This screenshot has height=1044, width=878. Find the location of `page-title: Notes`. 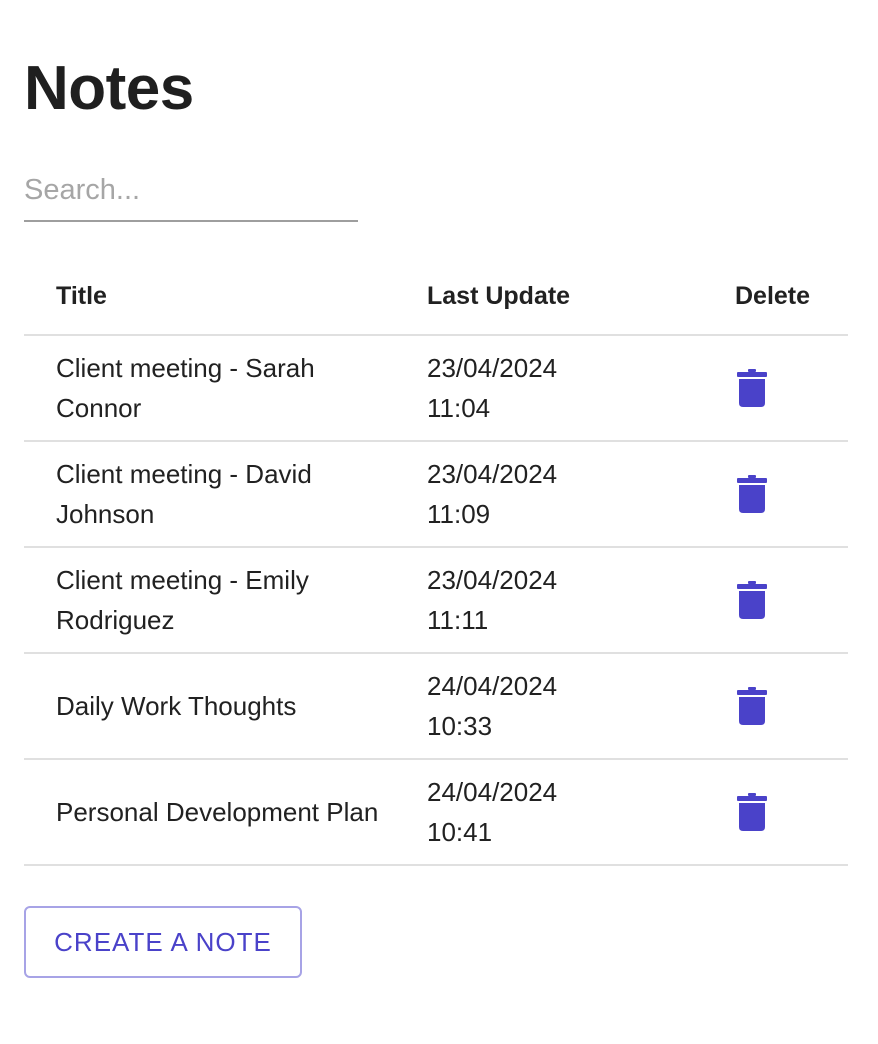

page-title: Notes is located at coordinates (109, 88).